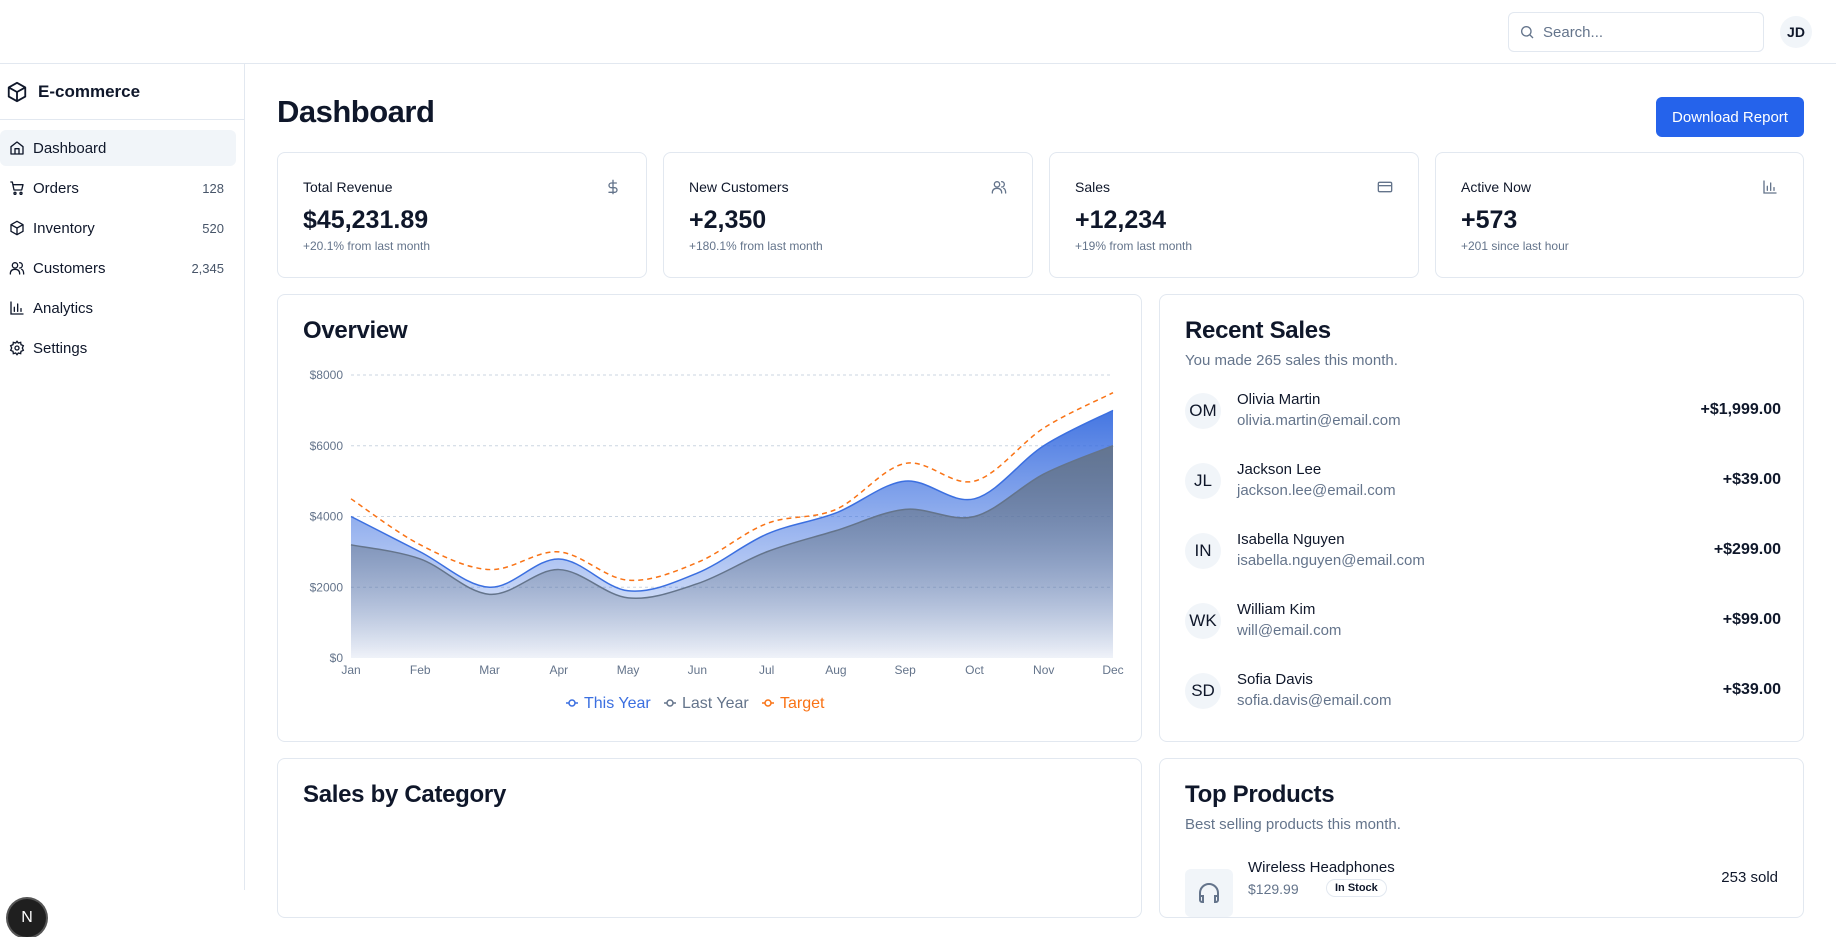 This screenshot has width=1836, height=937. What do you see at coordinates (118, 348) in the screenshot?
I see `sidebar-item-settings: Settings` at bounding box center [118, 348].